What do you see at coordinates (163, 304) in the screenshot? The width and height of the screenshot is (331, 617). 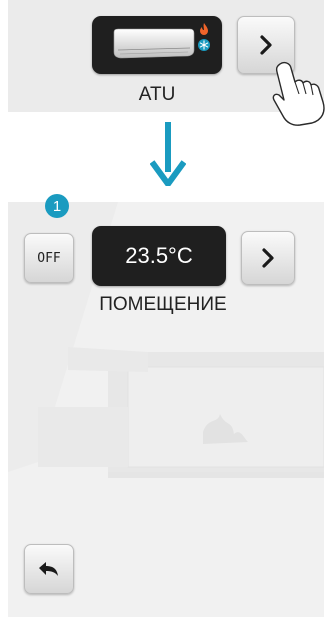 I see `zone-label: ПОМЕЩЕНИЕ` at bounding box center [163, 304].